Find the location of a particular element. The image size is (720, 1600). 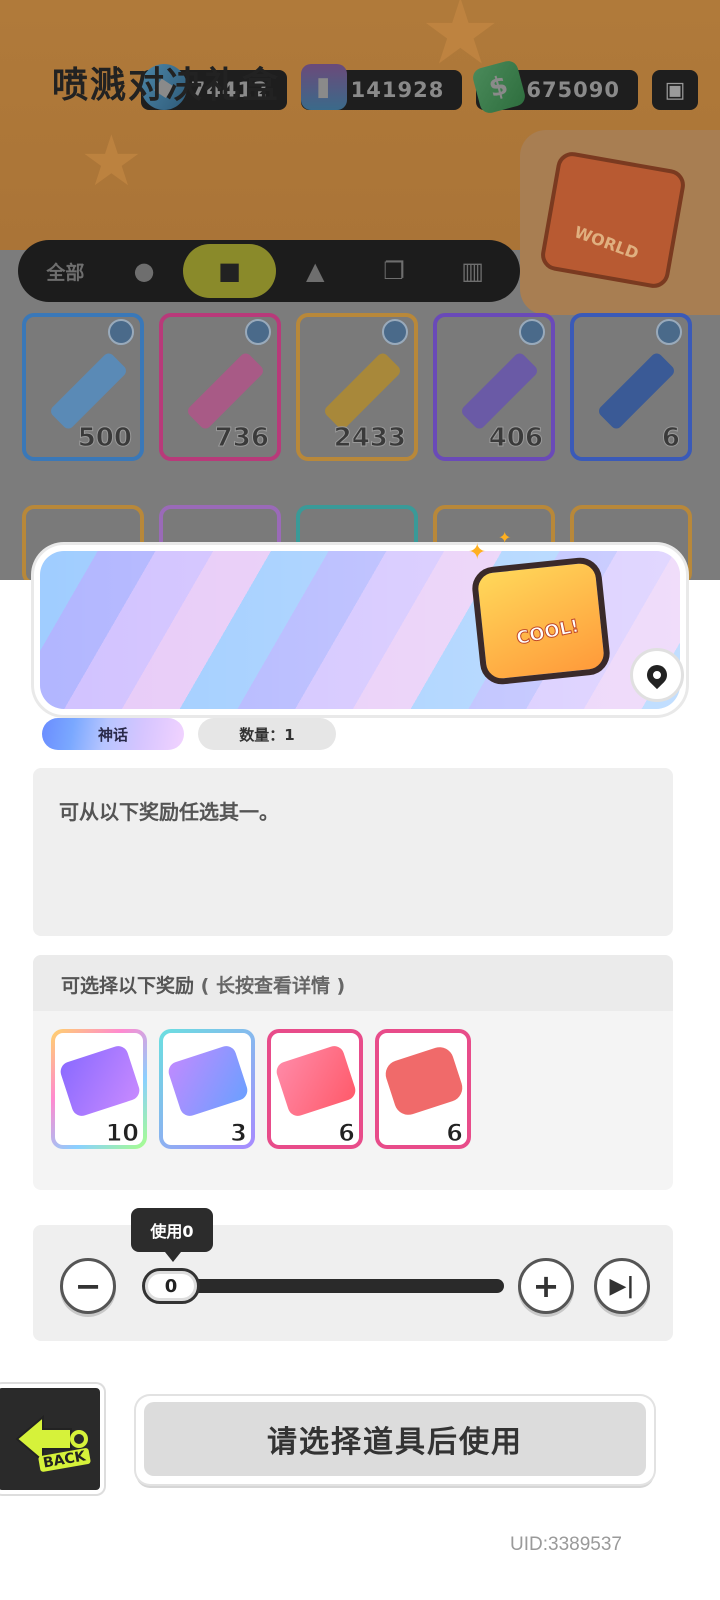

skip-to-max-icon: ▶| is located at coordinates (622, 1286).